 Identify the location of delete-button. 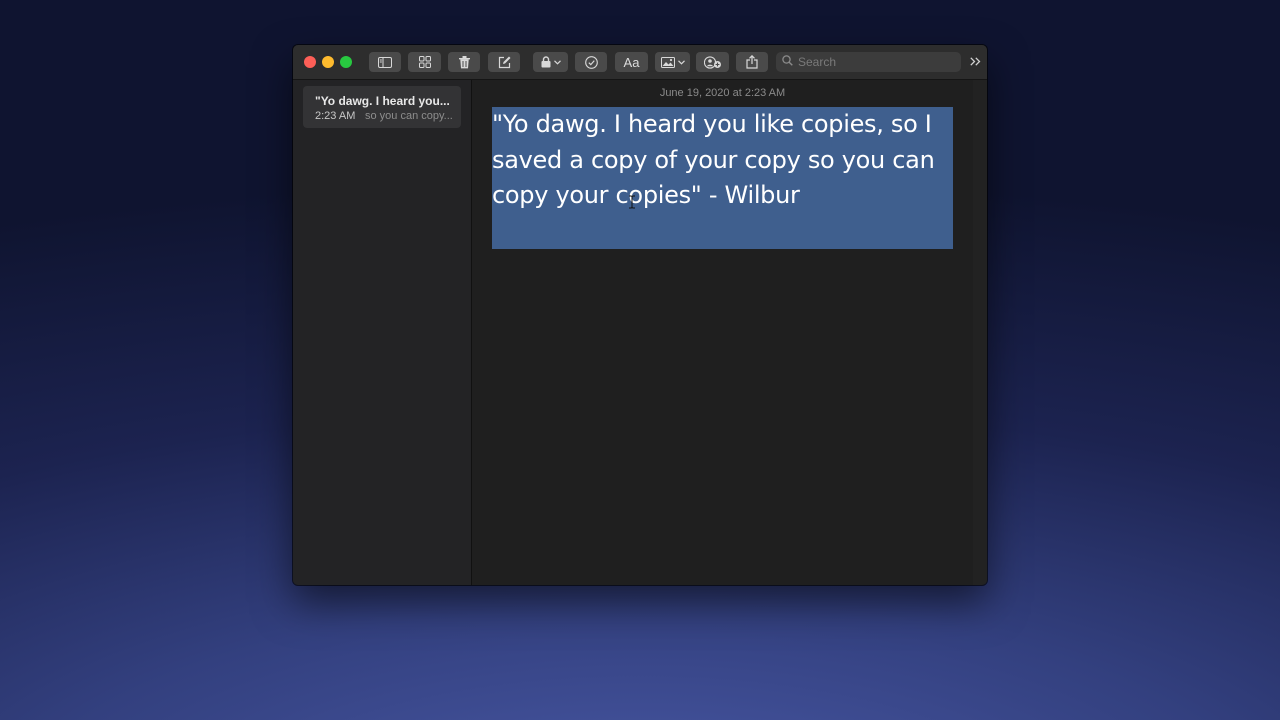
(464, 62).